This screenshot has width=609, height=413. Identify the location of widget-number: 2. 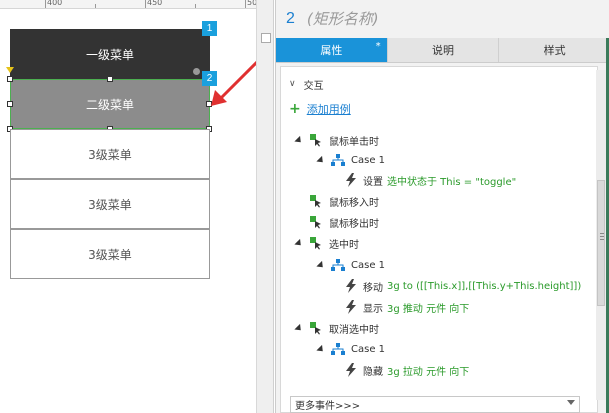
(290, 18).